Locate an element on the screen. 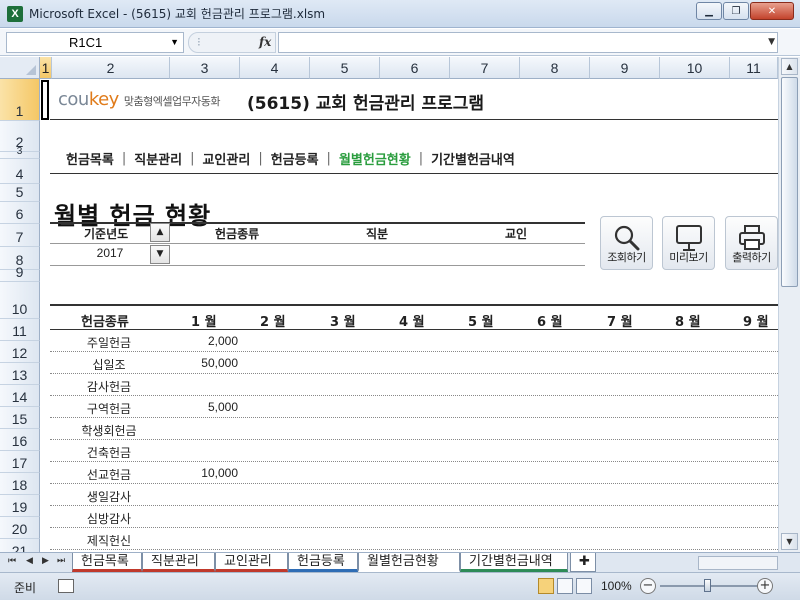  triangle-up-icon: ▲ is located at coordinates (160, 232).